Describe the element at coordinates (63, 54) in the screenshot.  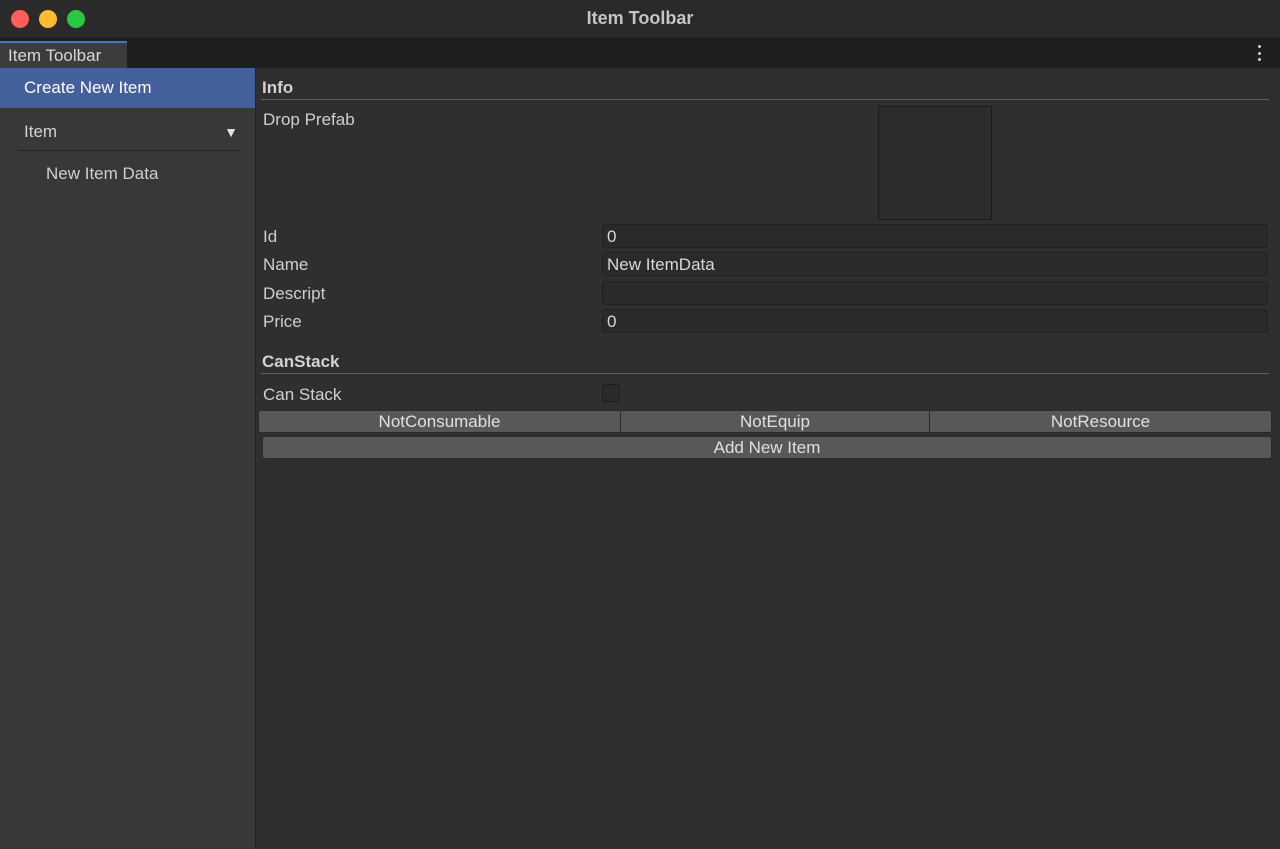
I see `tab-item-toolbar: Item Toolbar` at that location.